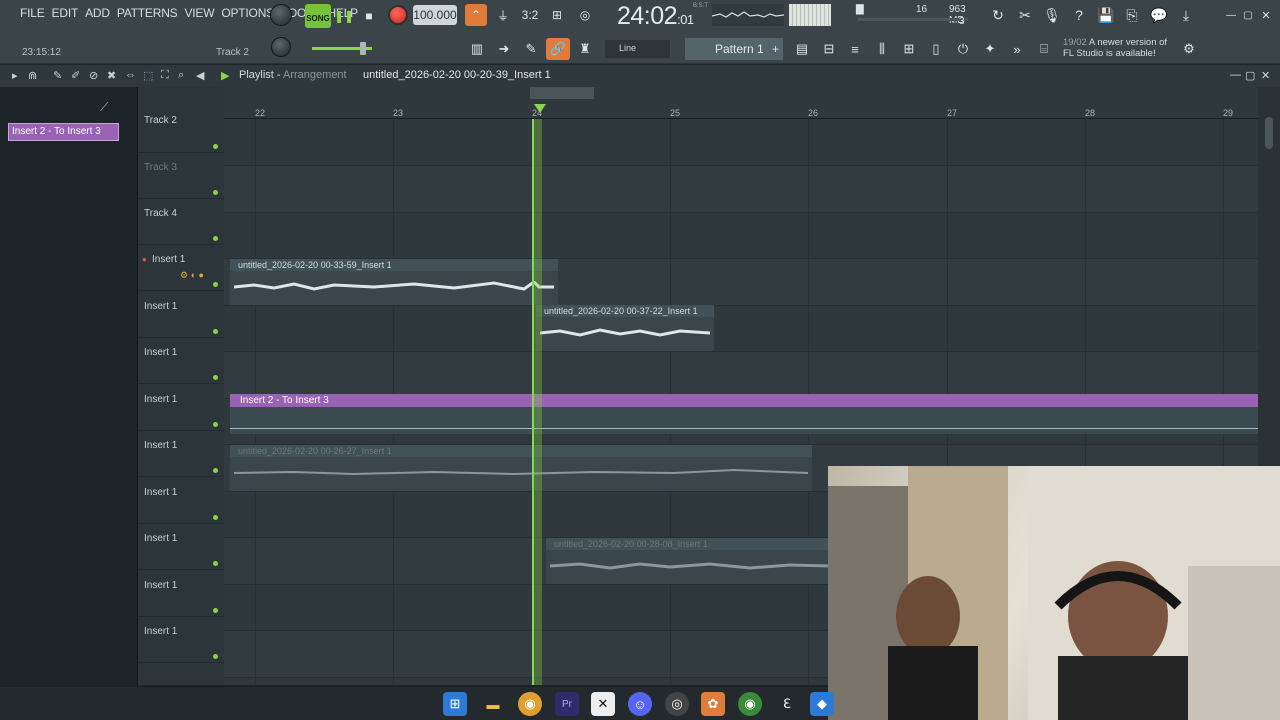 The width and height of the screenshot is (1280, 720). What do you see at coordinates (1132, 15) in the screenshot?
I see `plugin-icon: ⎘` at bounding box center [1132, 15].